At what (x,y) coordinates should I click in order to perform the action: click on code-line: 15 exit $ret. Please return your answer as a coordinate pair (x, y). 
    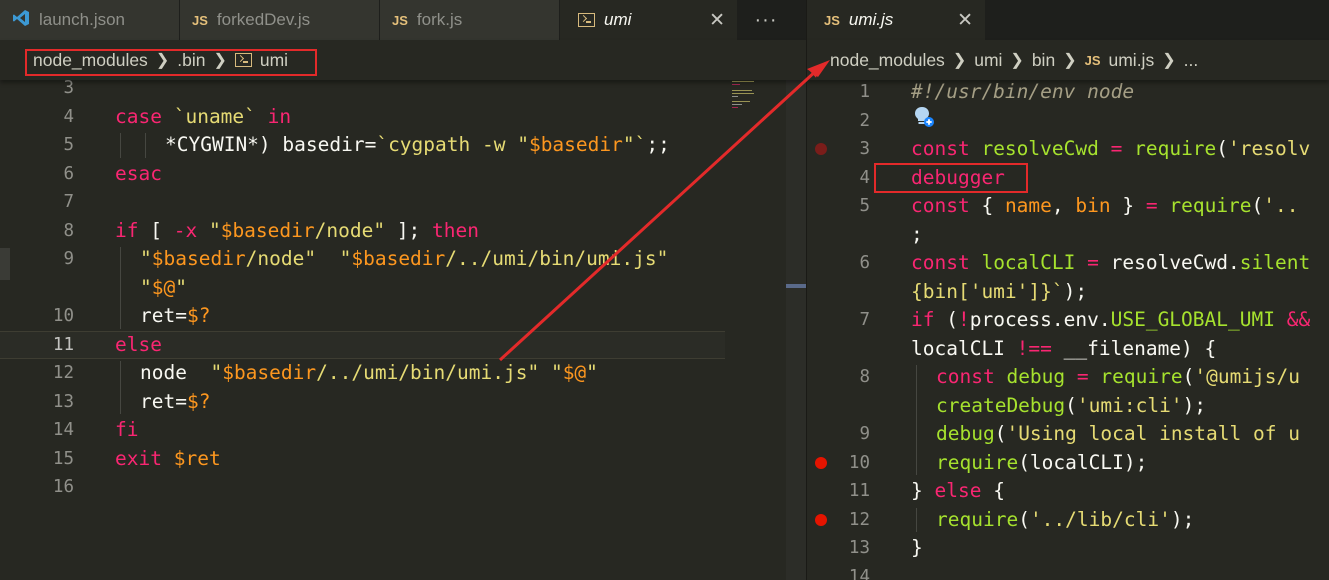
    Looking at the image, I should click on (403, 459).